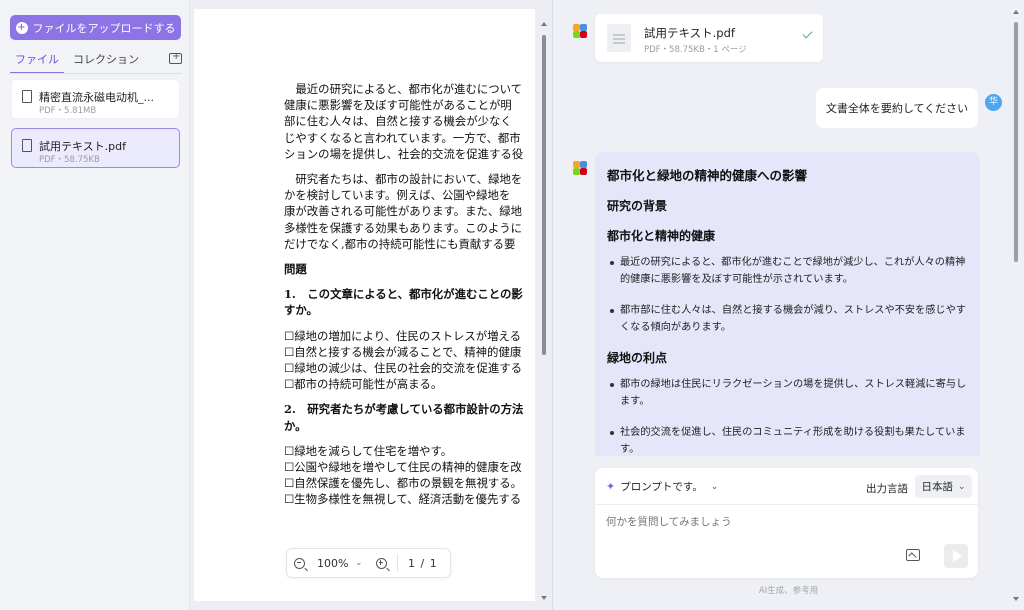  I want to click on output-language-label: 出力言語, so click(887, 489).